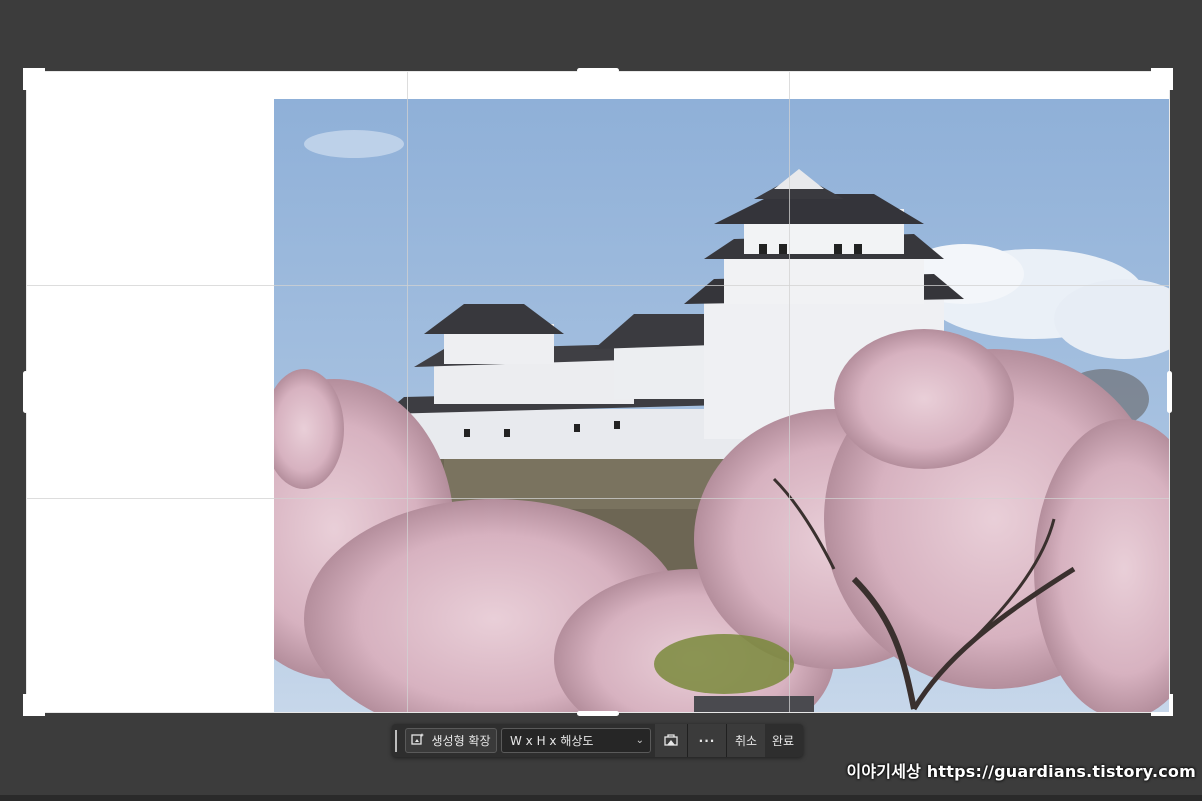 The image size is (1202, 801). I want to click on generative-expand-icon, so click(418, 740).